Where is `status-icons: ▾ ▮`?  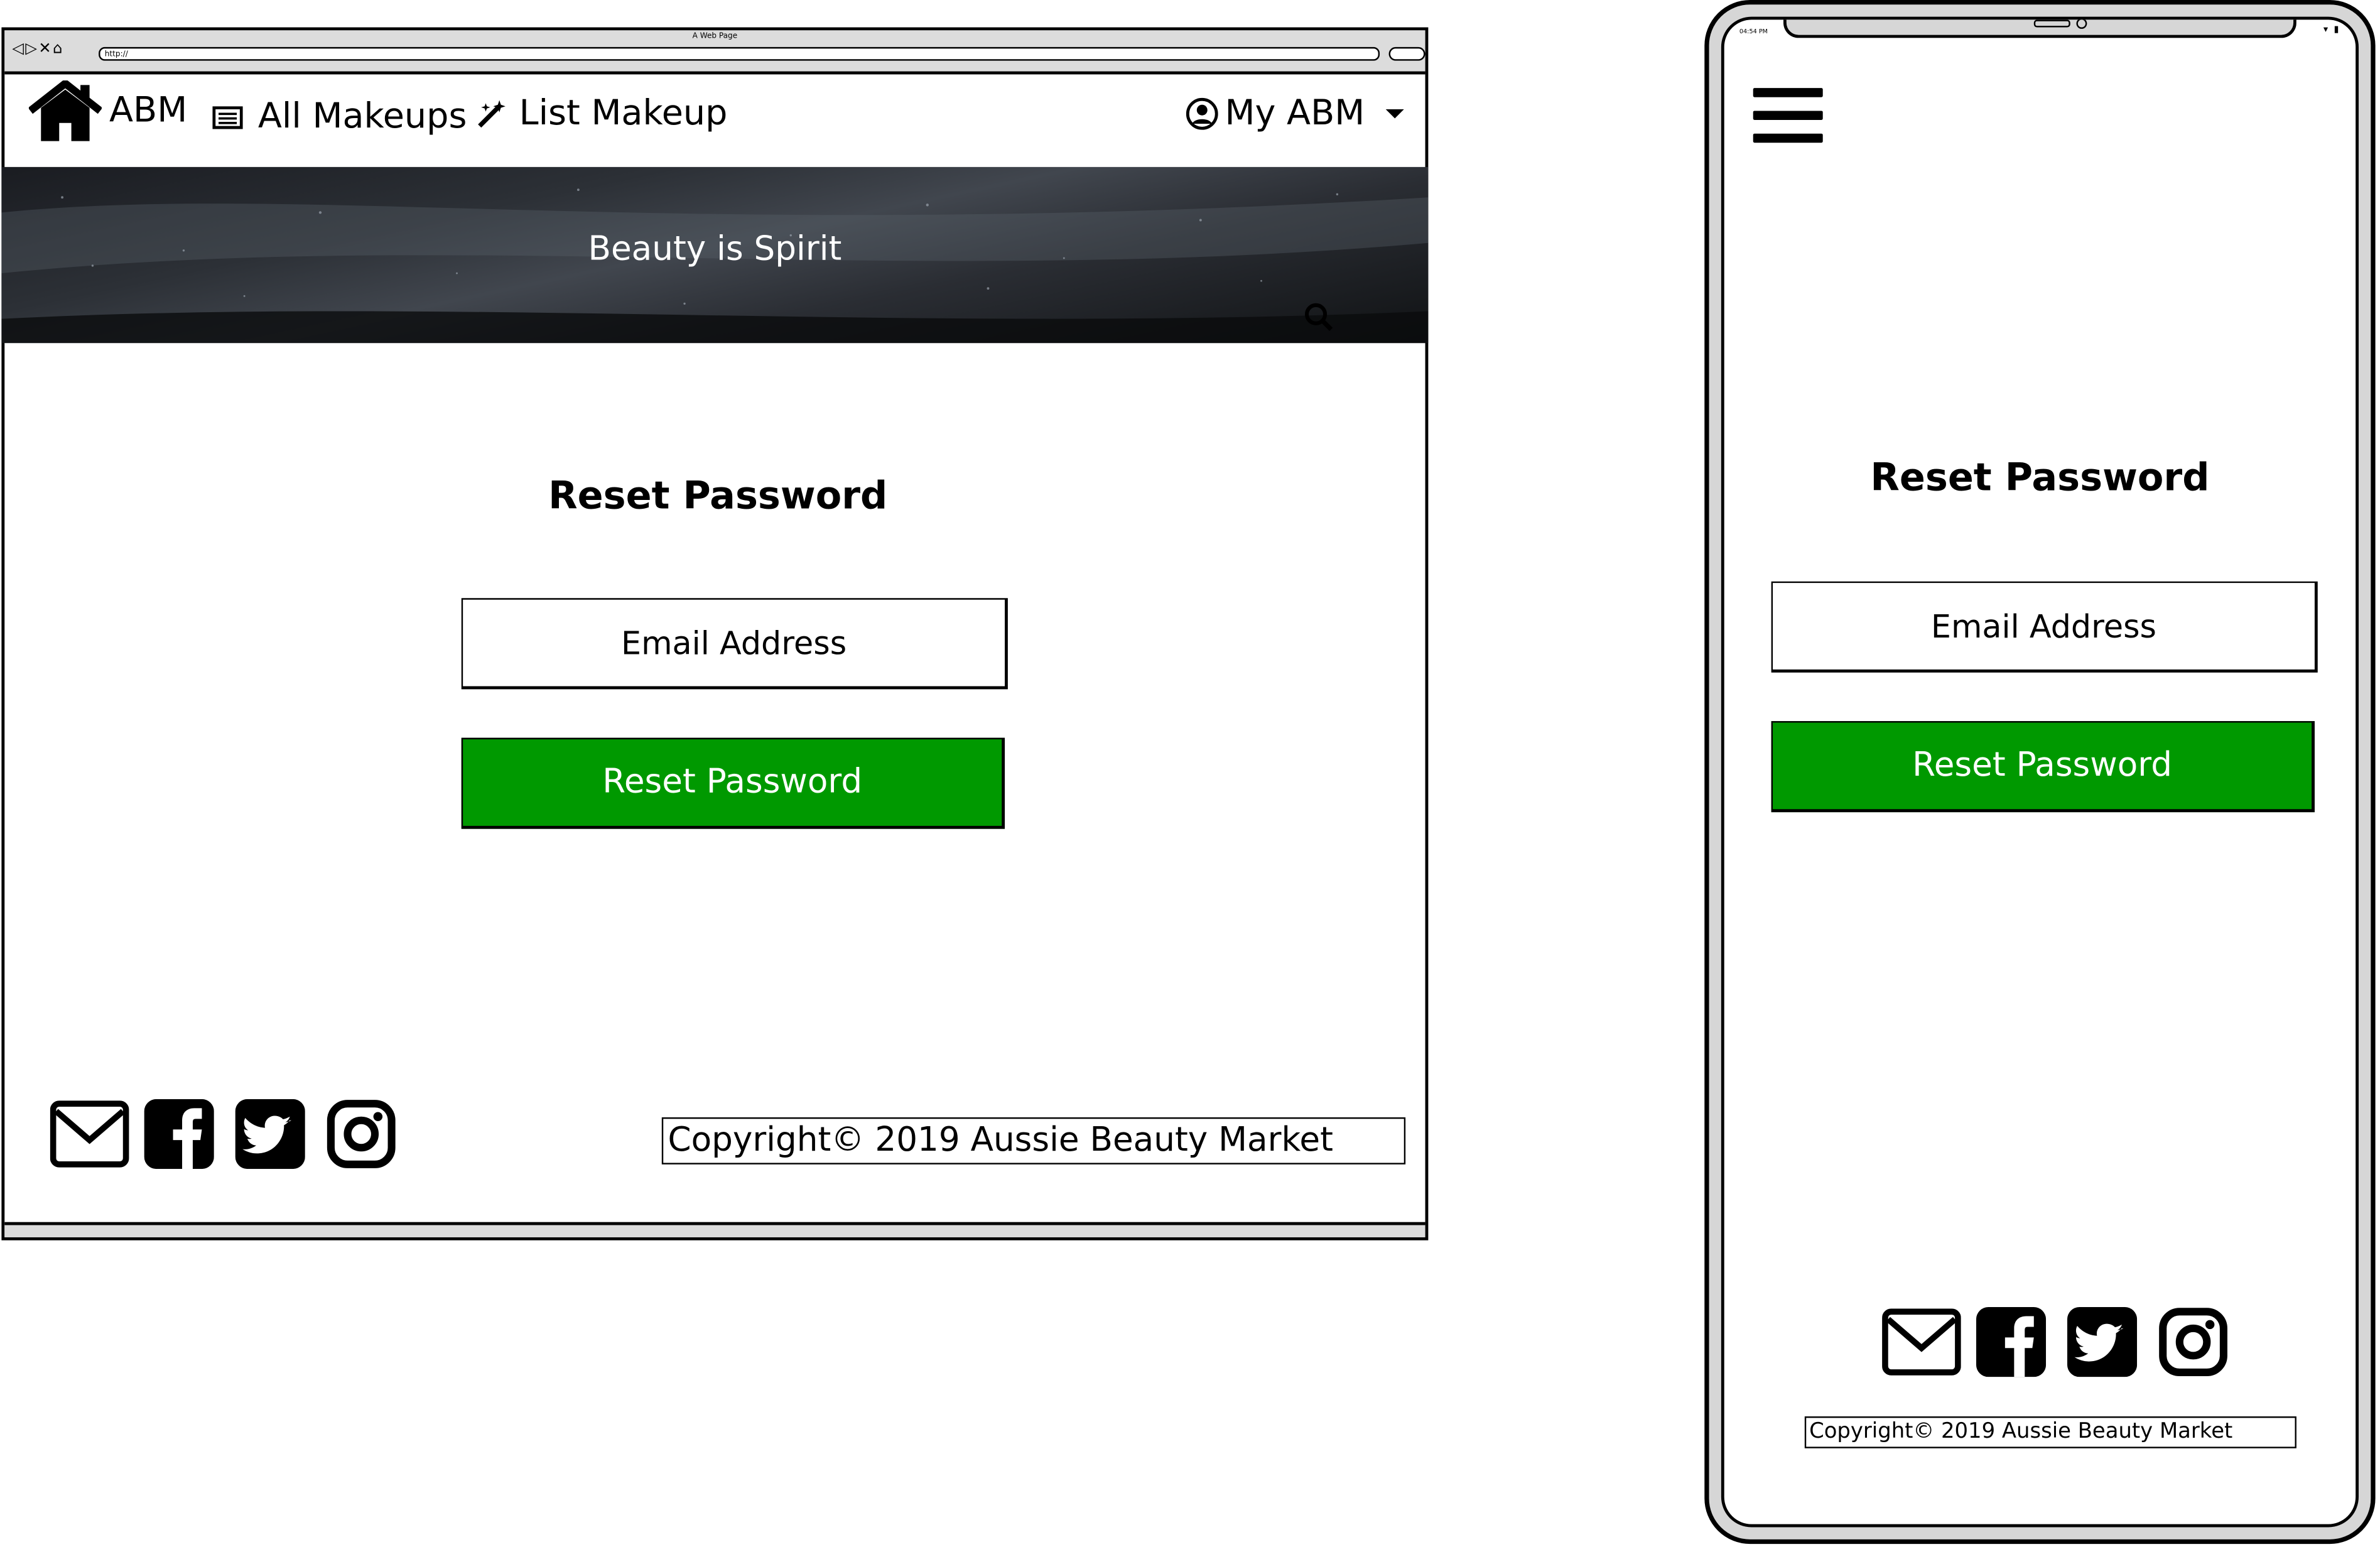 status-icons: ▾ ▮ is located at coordinates (2332, 29).